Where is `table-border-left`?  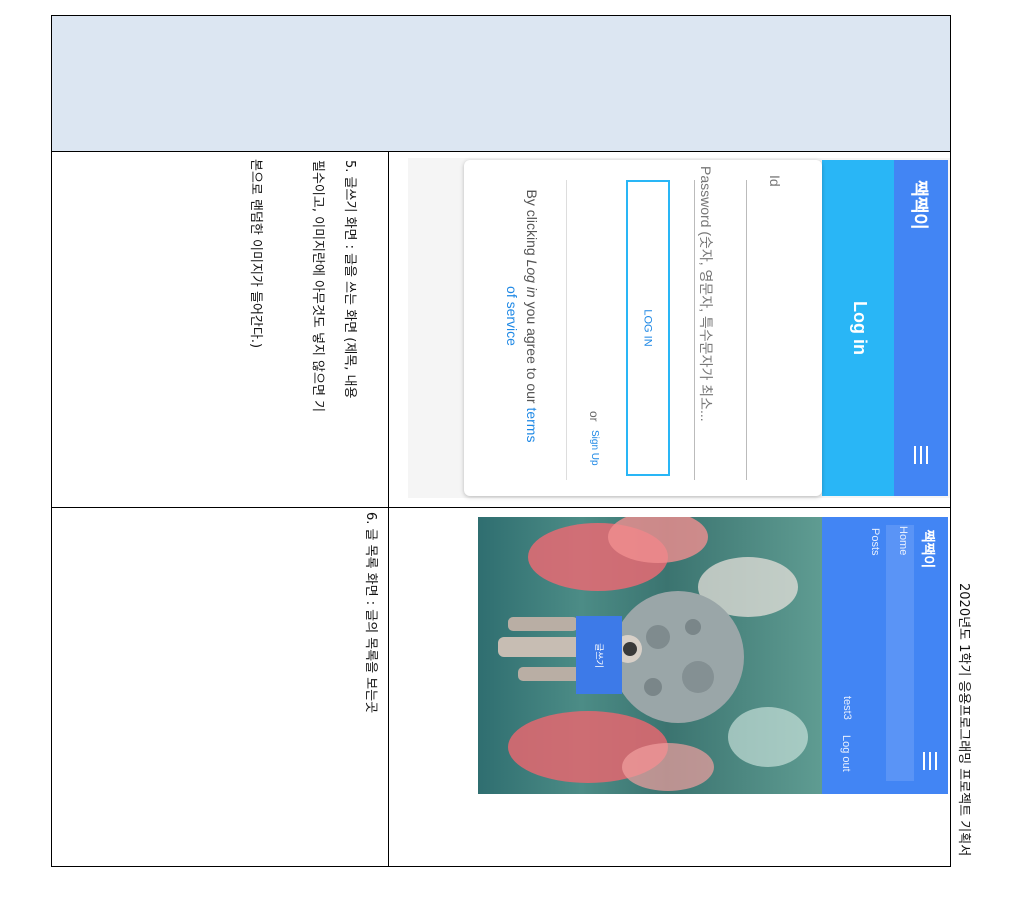
table-border-left is located at coordinates (51, 441).